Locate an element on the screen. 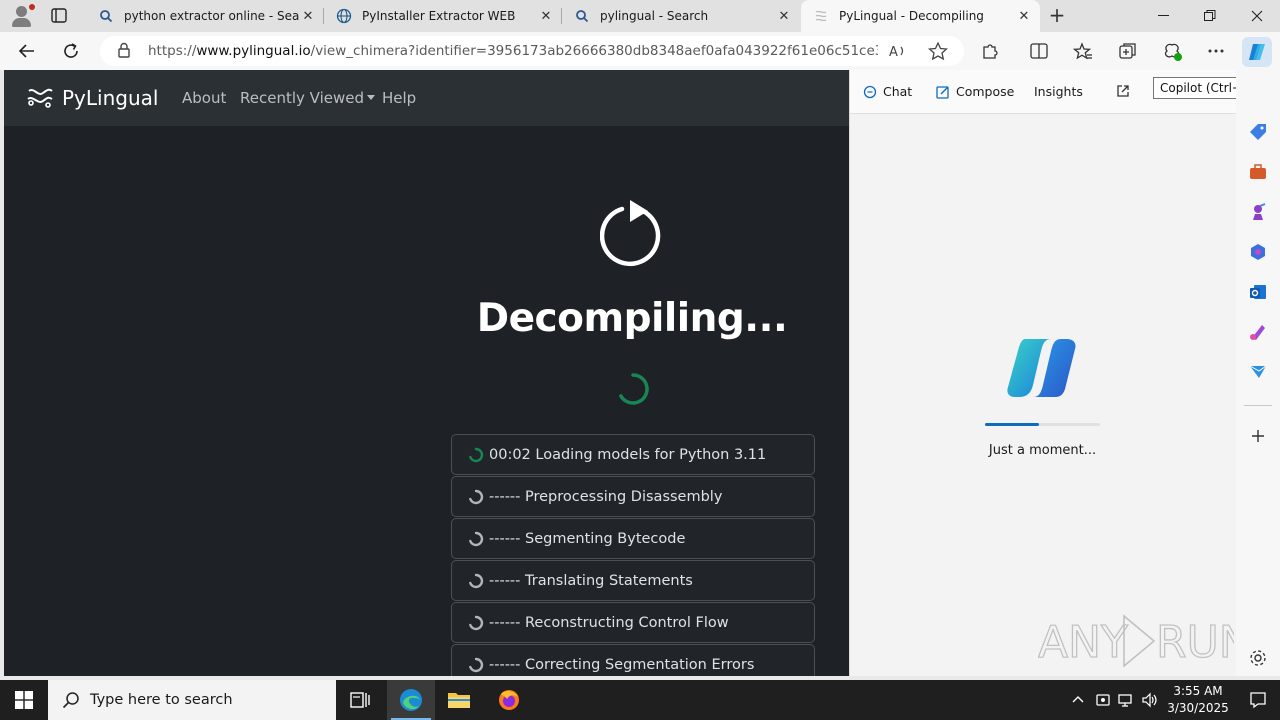  read-aloud-icon: A is located at coordinates (898, 51).